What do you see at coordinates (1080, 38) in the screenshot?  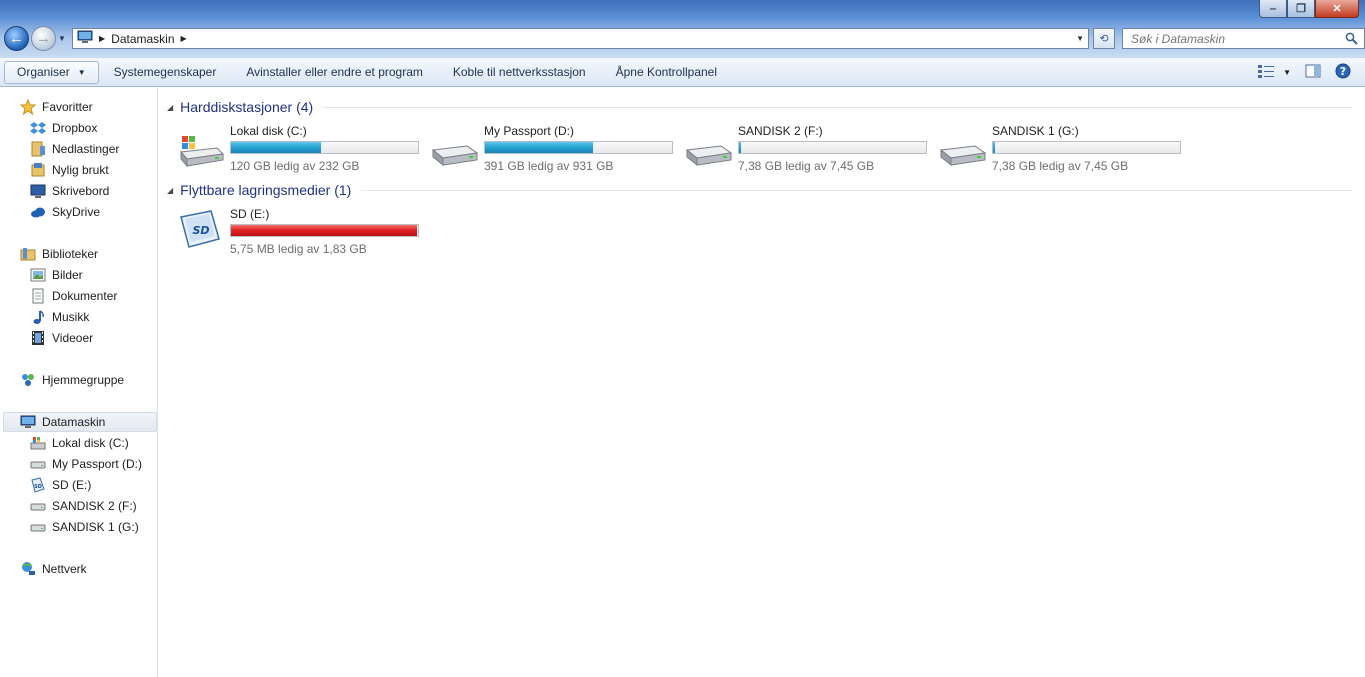 I see `address-history-dropdown-icon: ▼` at bounding box center [1080, 38].